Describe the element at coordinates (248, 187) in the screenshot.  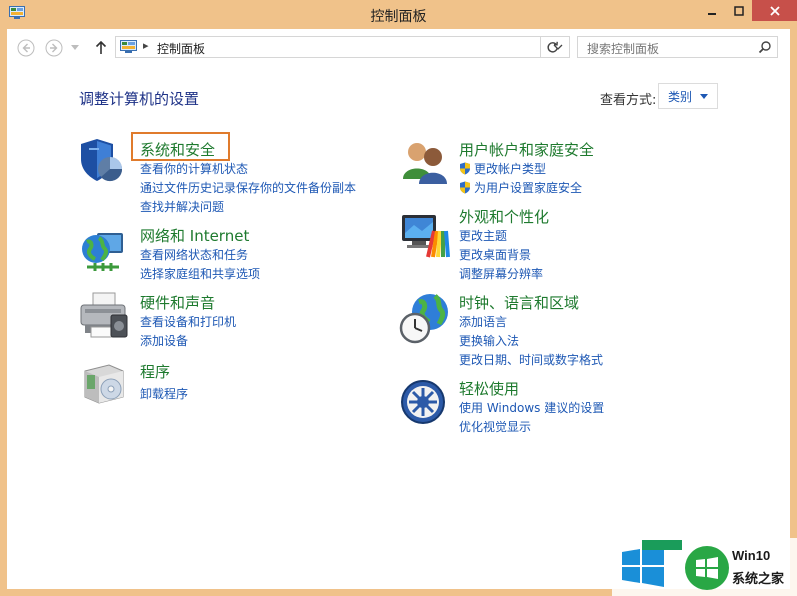
I see `link-file-history-backup: 通过文件历史记录保存你的文件备份副本` at that location.